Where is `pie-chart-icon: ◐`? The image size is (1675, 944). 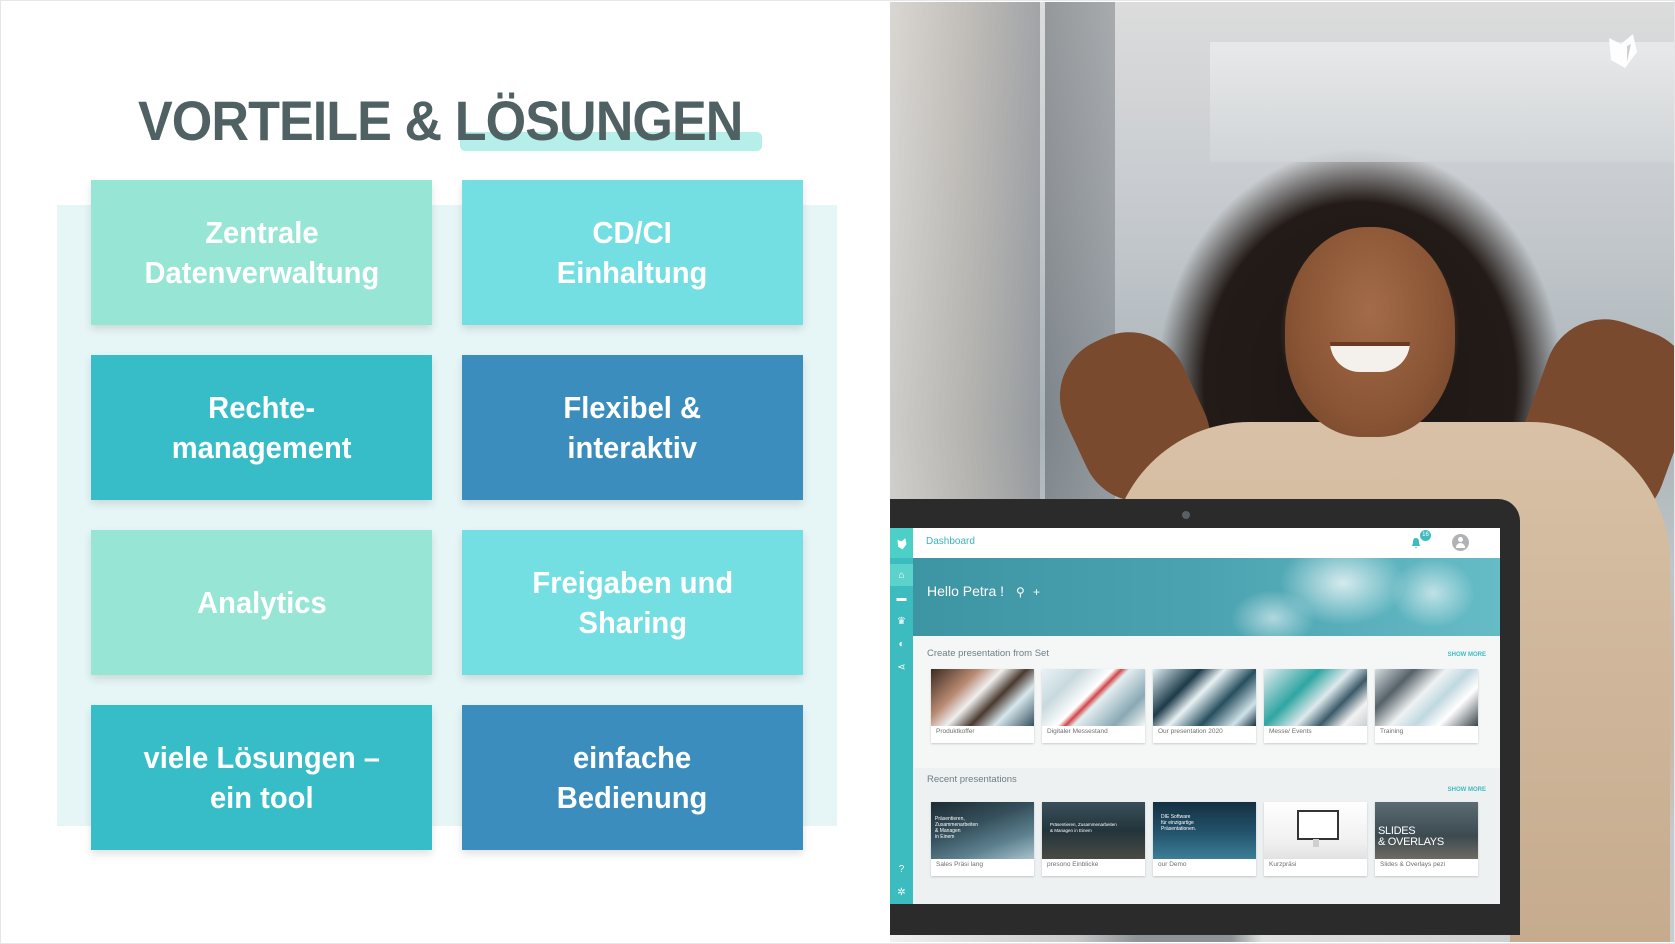 pie-chart-icon: ◐ is located at coordinates (901, 644).